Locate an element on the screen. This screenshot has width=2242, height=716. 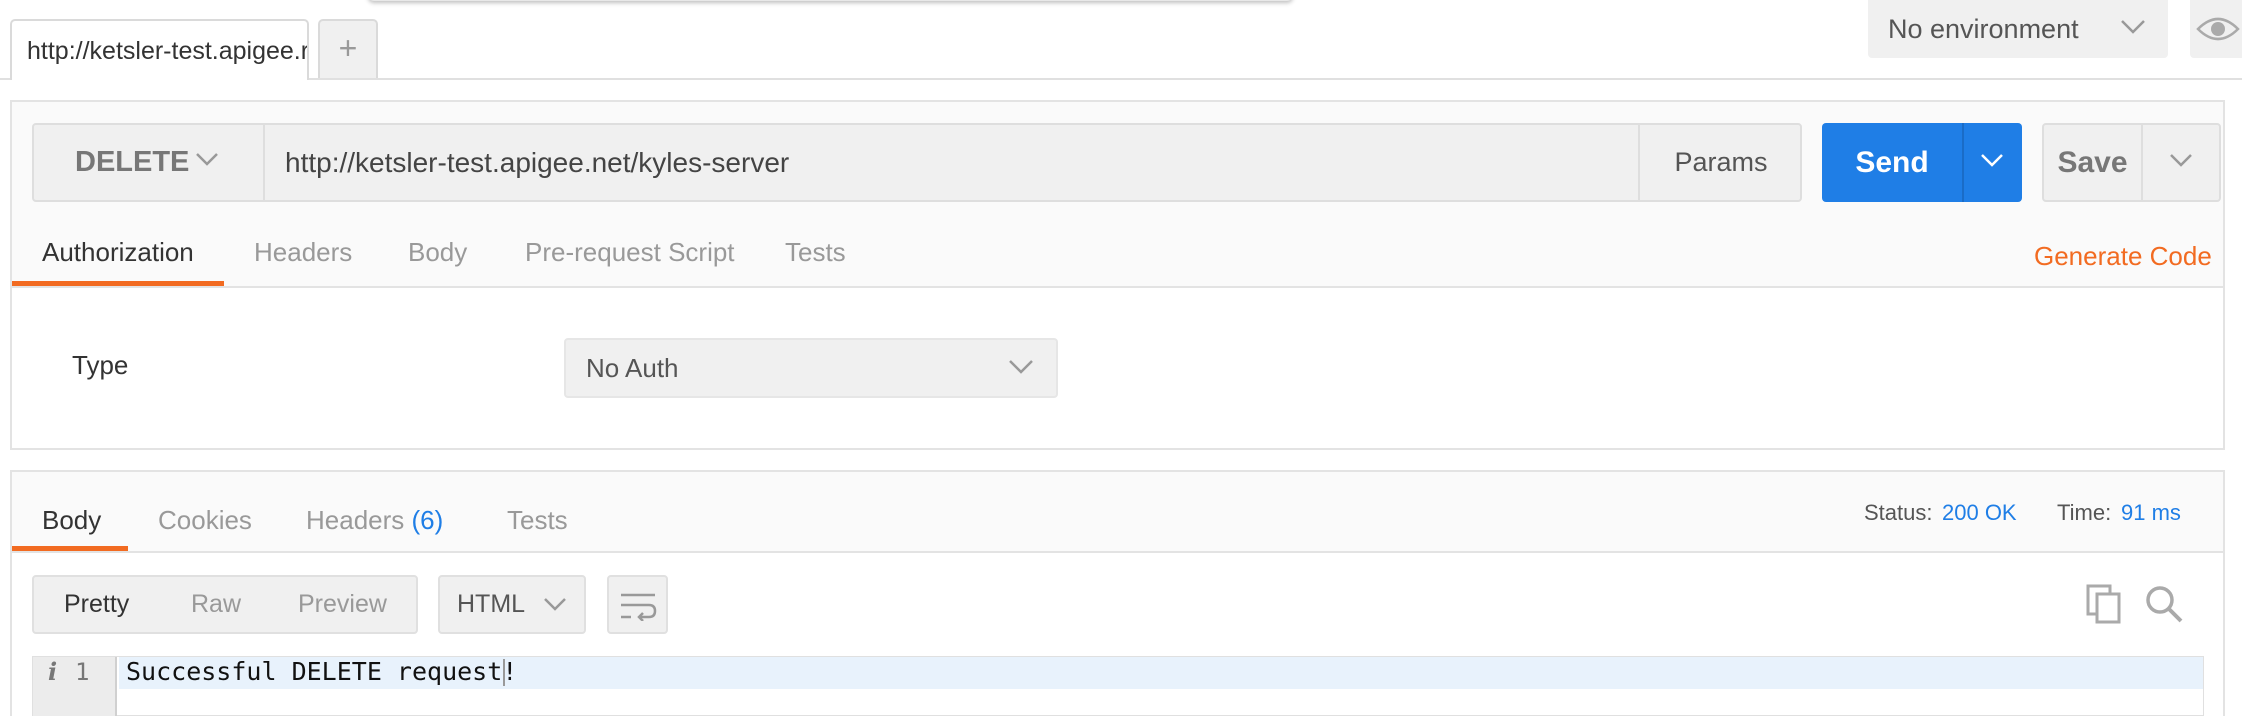
eye-icon is located at coordinates (2218, 29).